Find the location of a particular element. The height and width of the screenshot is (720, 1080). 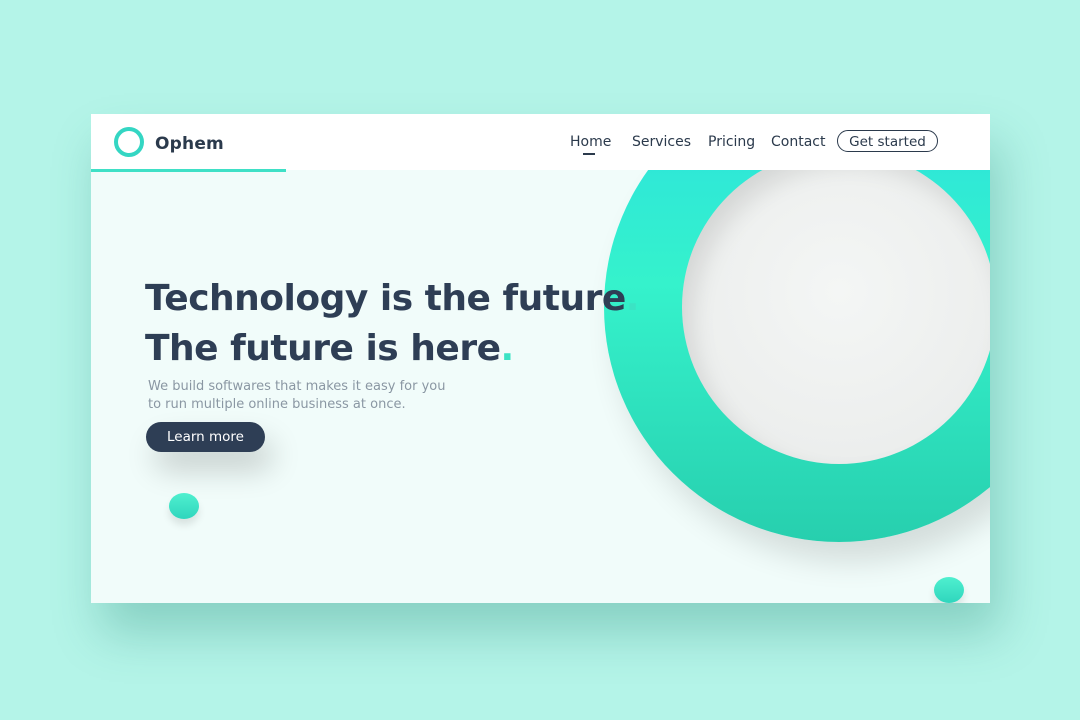

nav-link-home: Home is located at coordinates (590, 142).